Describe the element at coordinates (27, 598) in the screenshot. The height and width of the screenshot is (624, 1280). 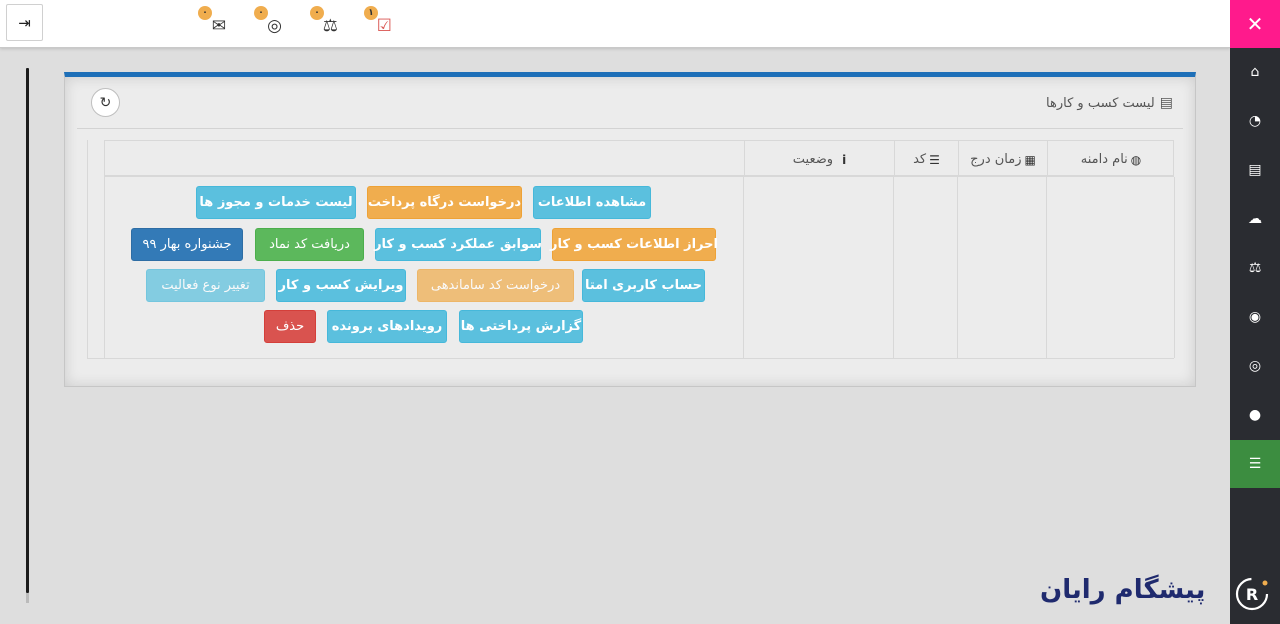
I see `scroll-track-end` at that location.